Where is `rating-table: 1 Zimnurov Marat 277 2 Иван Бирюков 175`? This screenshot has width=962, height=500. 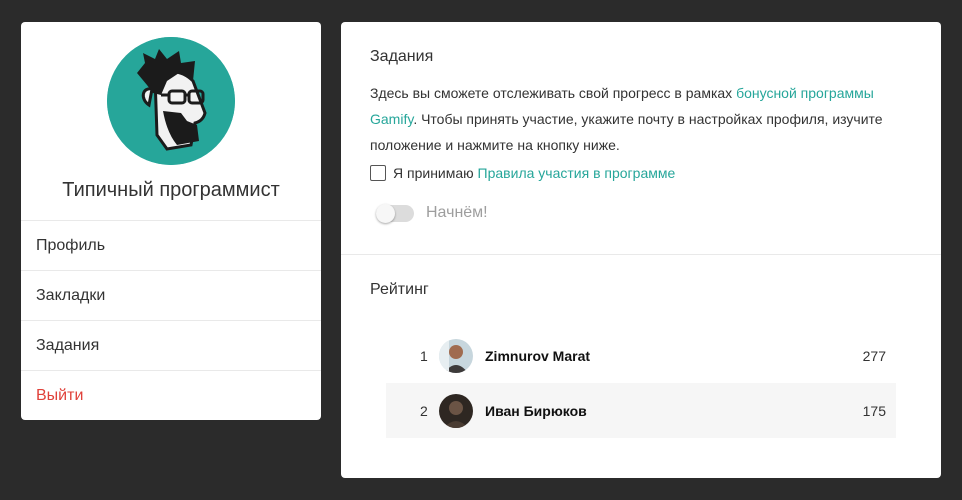
rating-table: 1 Zimnurov Marat 277 2 Иван Бирюков 175 is located at coordinates (641, 383).